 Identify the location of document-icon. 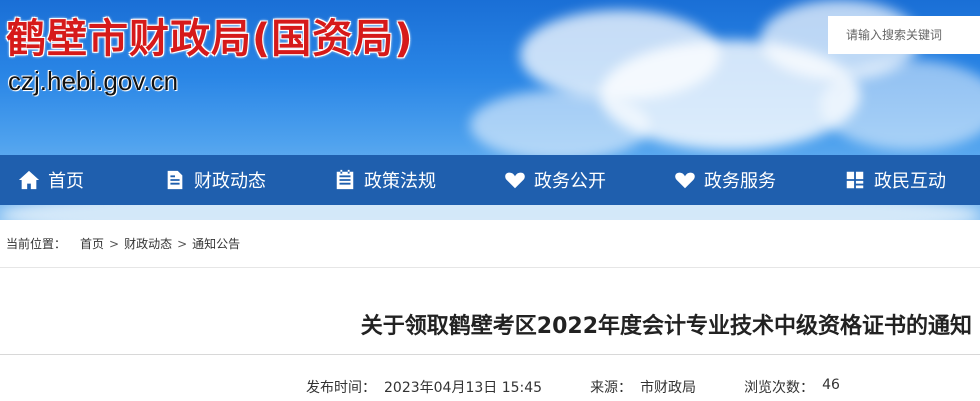
(175, 180).